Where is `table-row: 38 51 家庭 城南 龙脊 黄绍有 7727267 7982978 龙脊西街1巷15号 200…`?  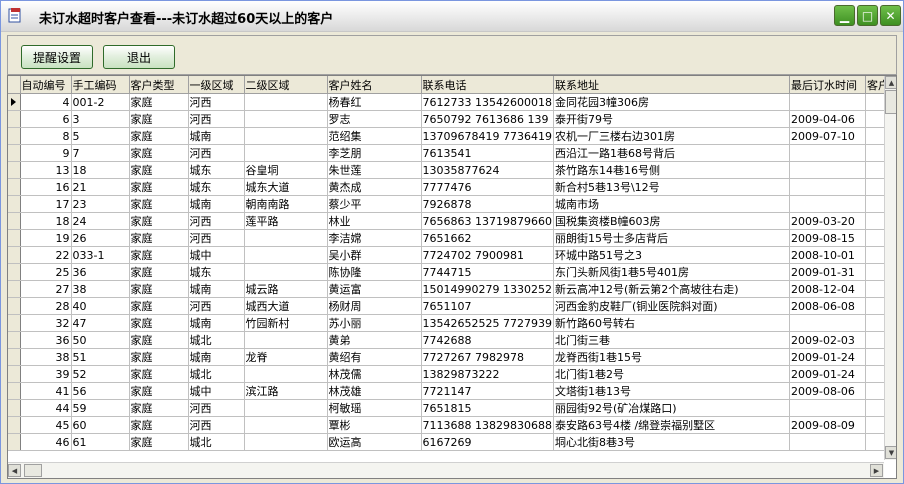 table-row: 38 51 家庭 城南 龙脊 黄绍有 7727267 7982978 龙脊西街1巷15号 200… is located at coordinates (452, 357).